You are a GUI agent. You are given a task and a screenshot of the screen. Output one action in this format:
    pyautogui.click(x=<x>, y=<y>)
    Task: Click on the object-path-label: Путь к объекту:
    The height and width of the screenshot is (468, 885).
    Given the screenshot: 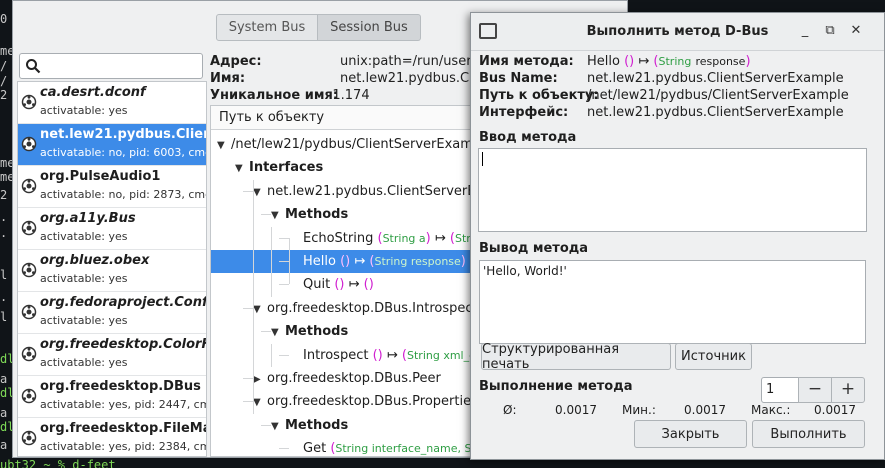 What is the action you would take?
    pyautogui.click(x=539, y=95)
    